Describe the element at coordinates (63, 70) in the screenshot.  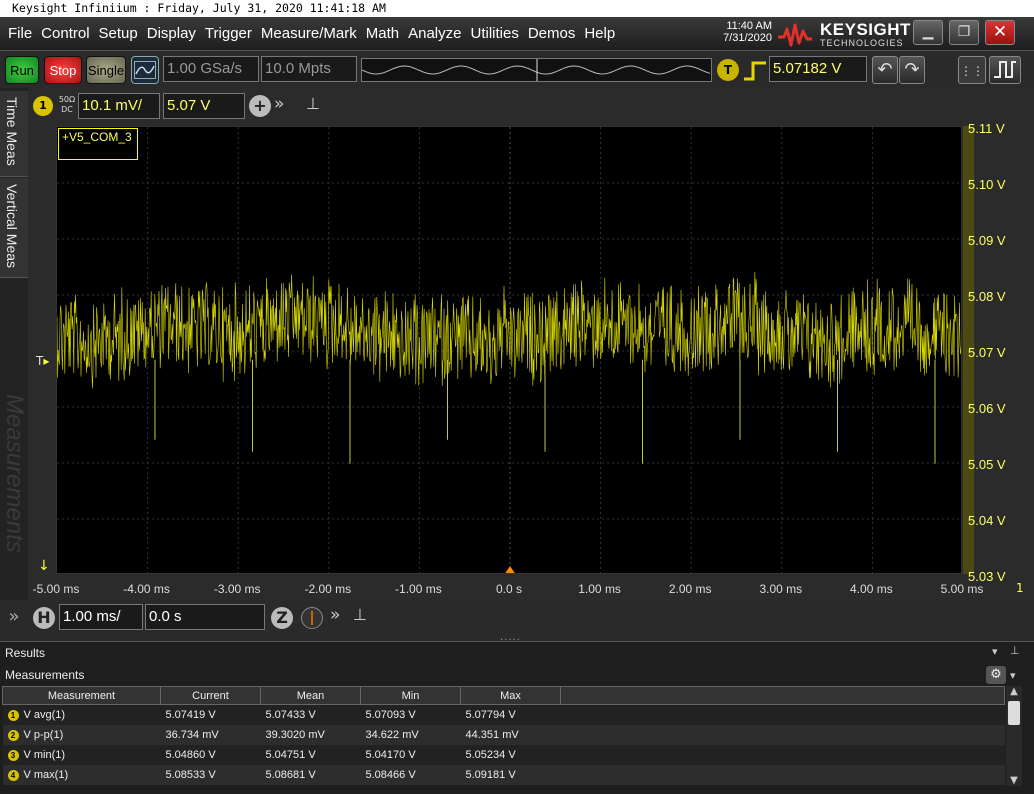
I see `stop-button: Stop` at that location.